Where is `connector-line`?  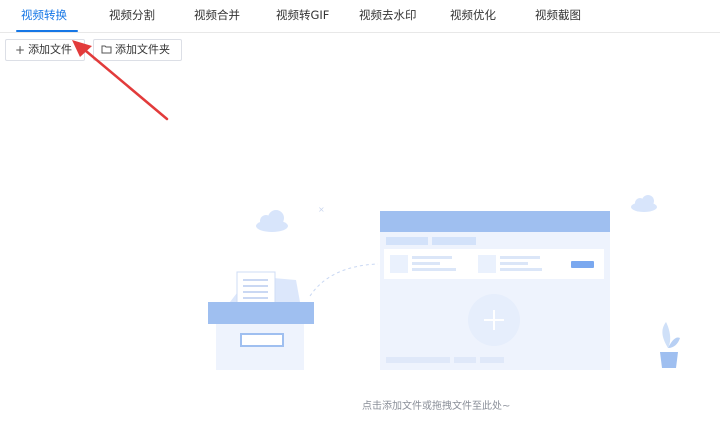
connector-line is located at coordinates (344, 280).